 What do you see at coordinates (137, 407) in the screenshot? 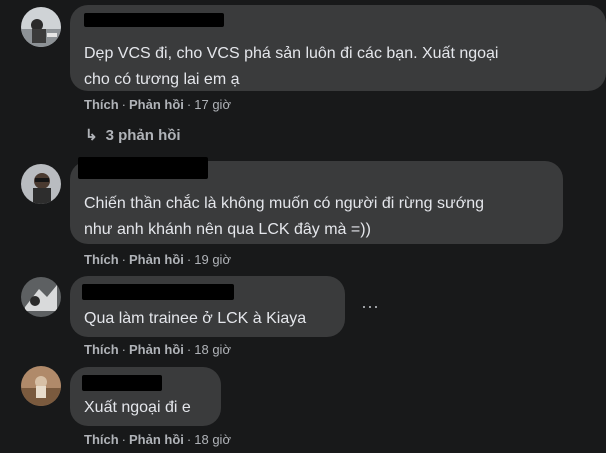
I see `comment-text-line: Xuất ngoại đi e` at bounding box center [137, 407].